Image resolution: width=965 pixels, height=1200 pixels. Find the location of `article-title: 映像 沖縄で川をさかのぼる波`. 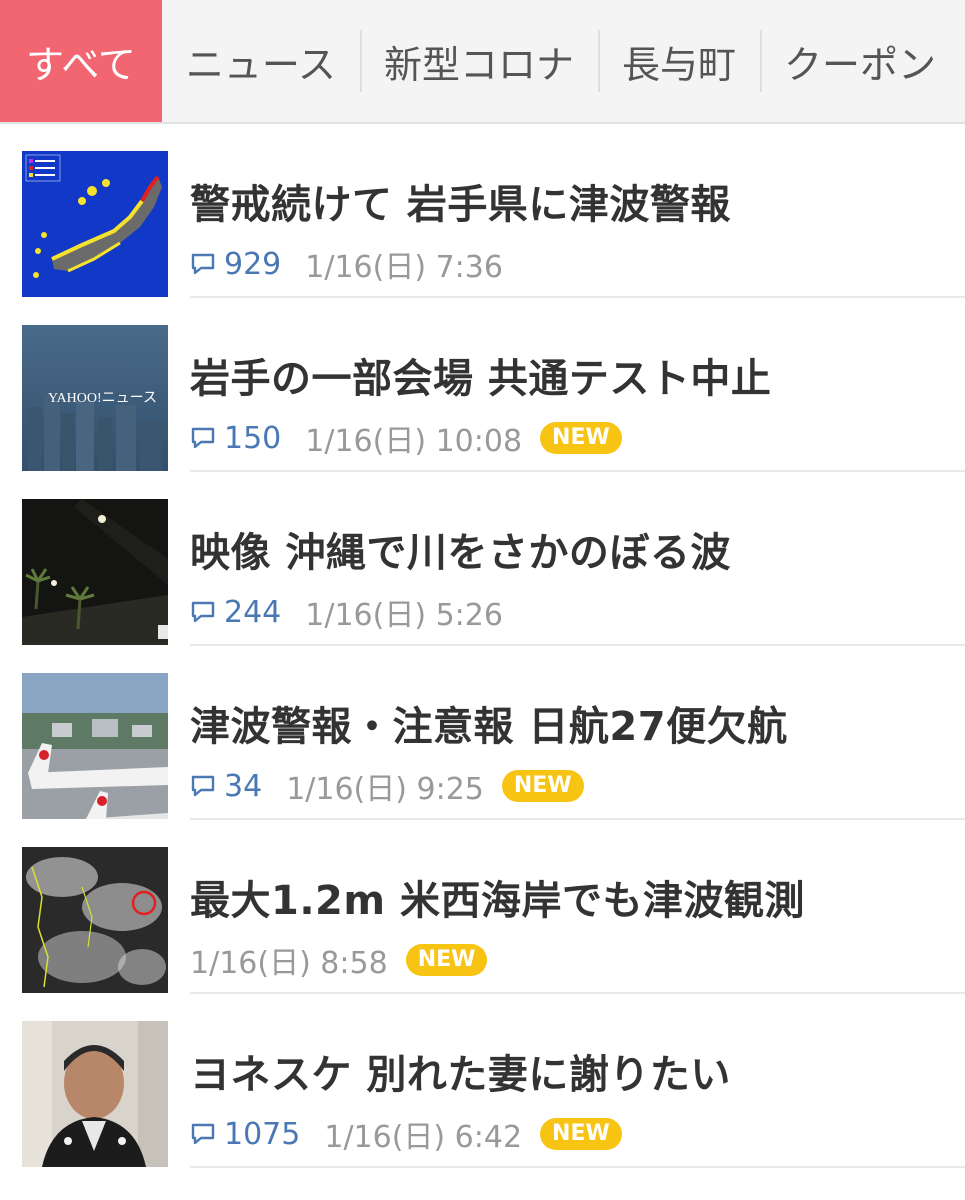

article-title: 映像 沖縄で川をさかのぼる波 is located at coordinates (460, 553).